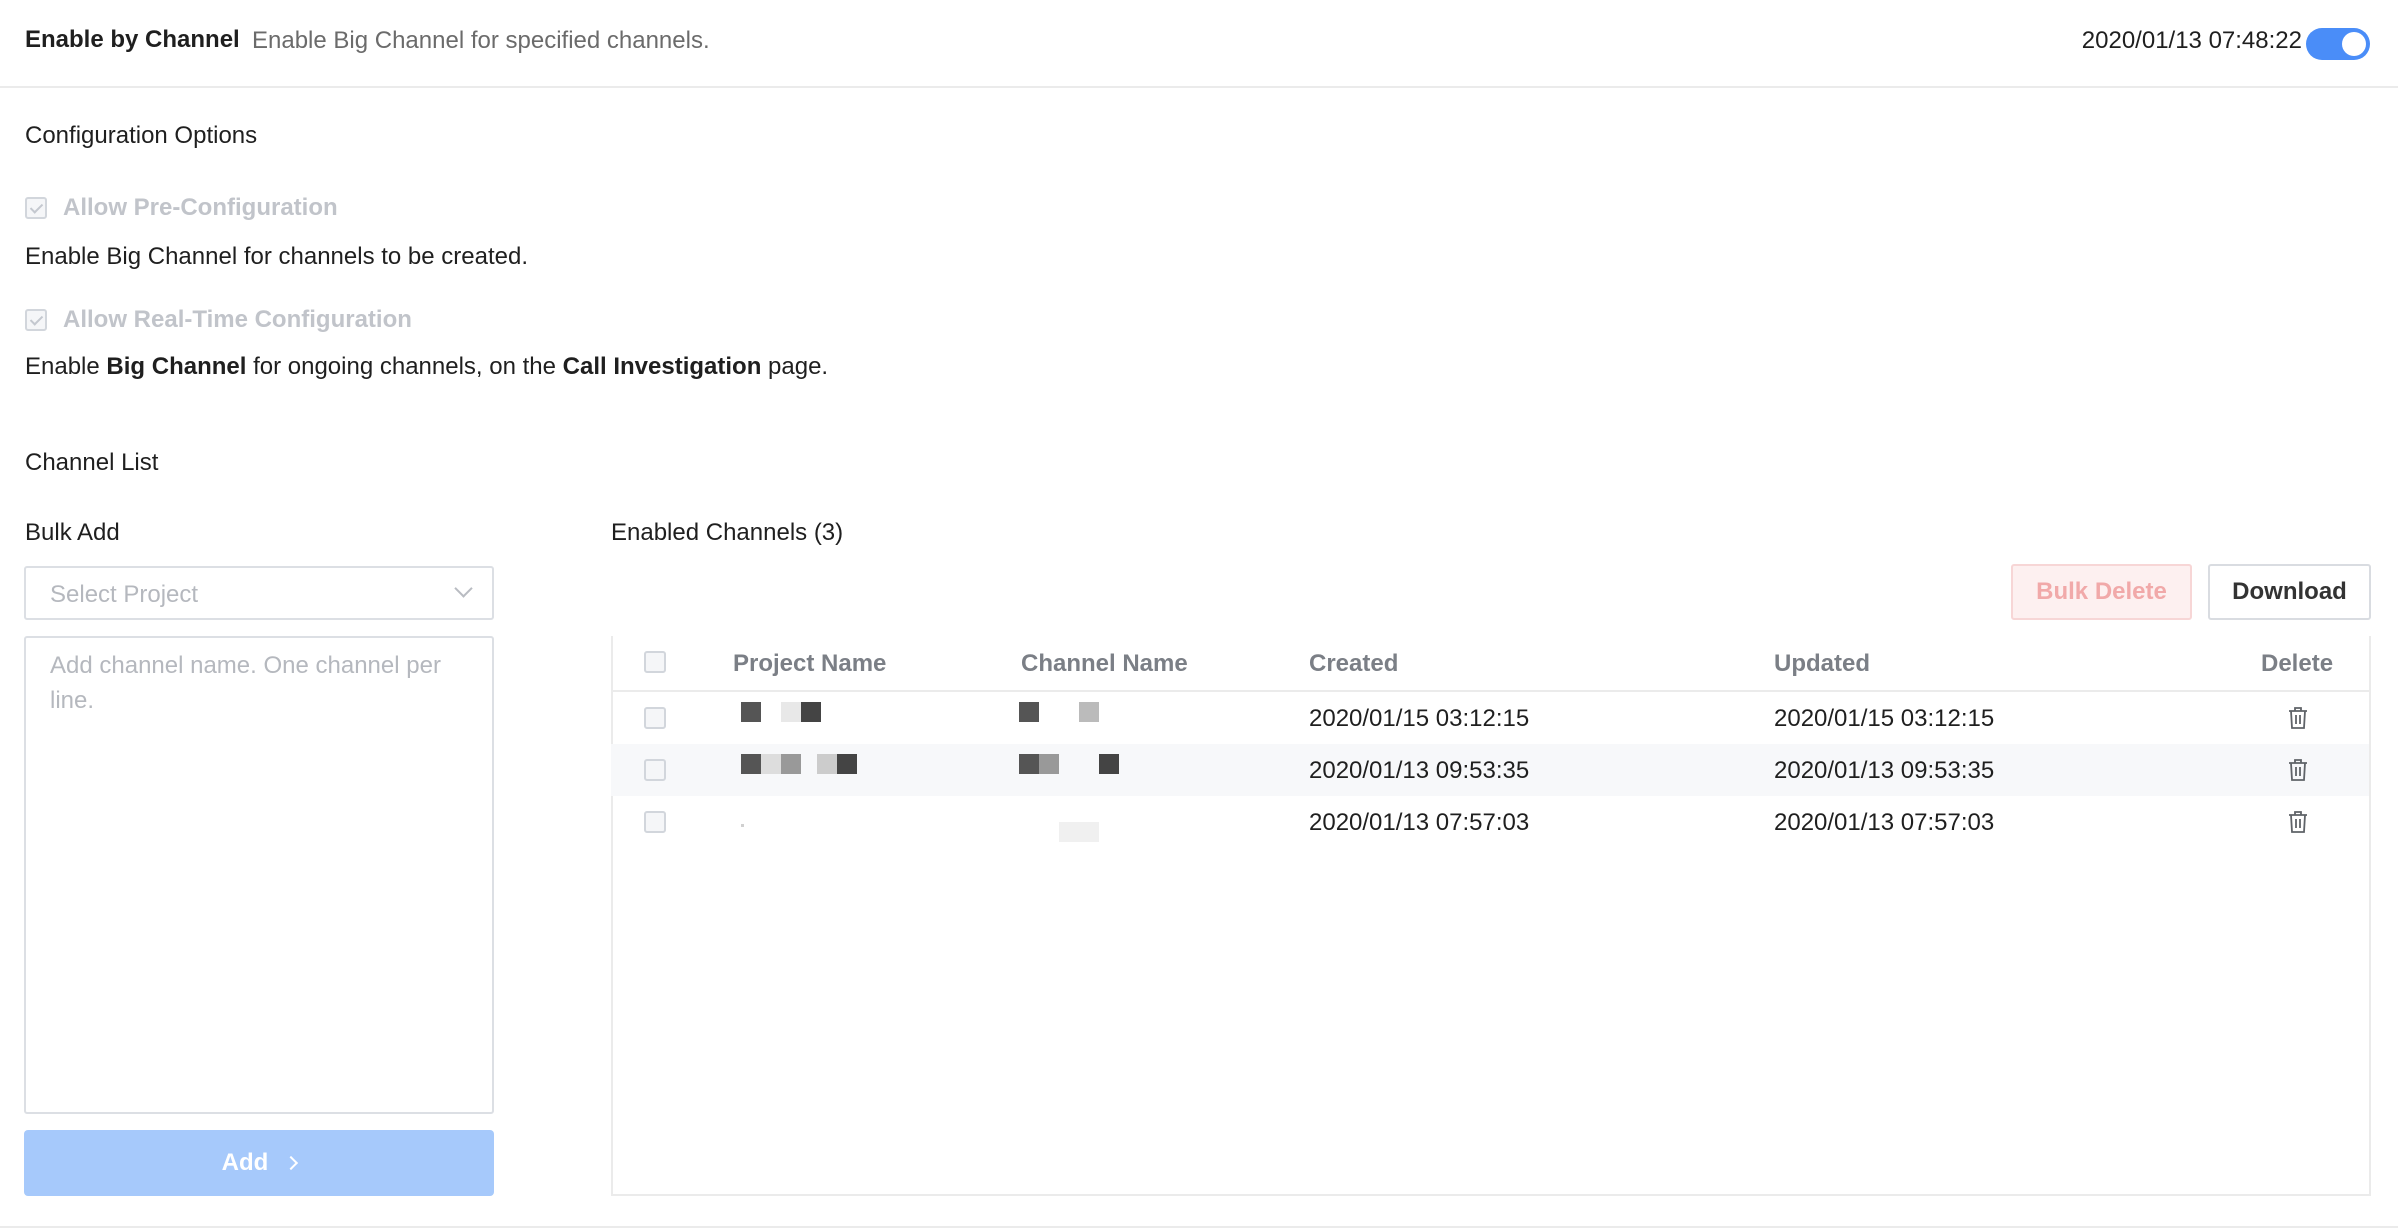 This screenshot has width=2398, height=1228. Describe the element at coordinates (2338, 44) in the screenshot. I see `enable-toggle` at that location.